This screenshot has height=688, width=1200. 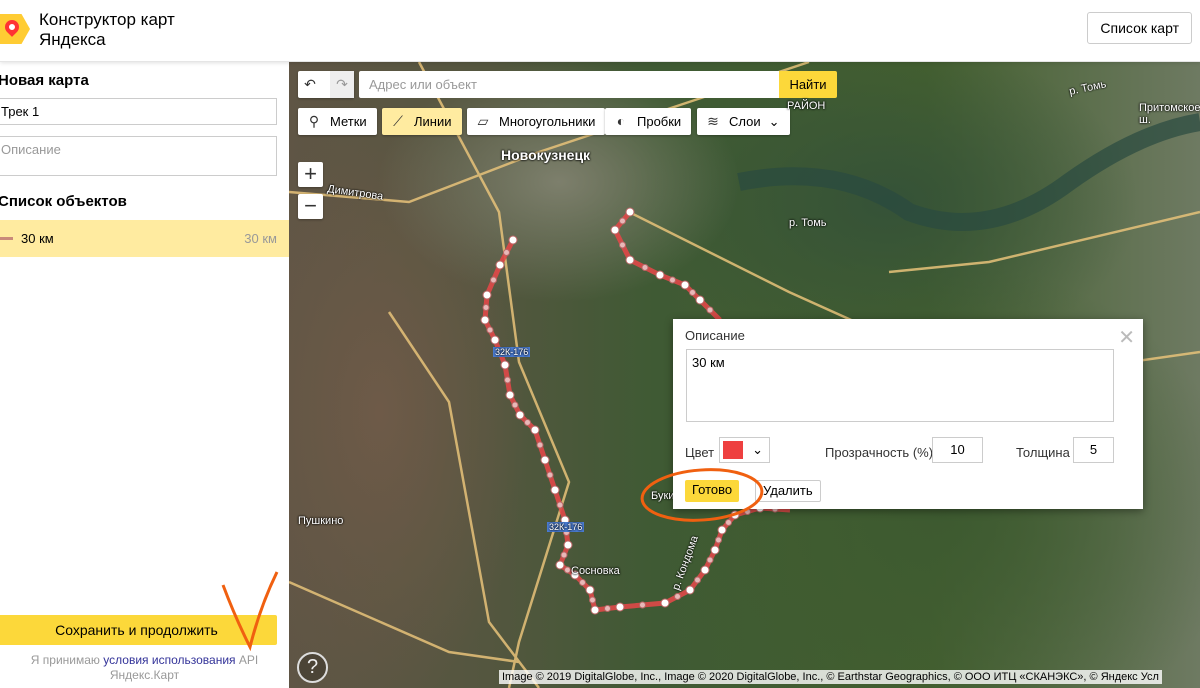 I want to click on zoom-in-button: +, so click(x=310, y=174).